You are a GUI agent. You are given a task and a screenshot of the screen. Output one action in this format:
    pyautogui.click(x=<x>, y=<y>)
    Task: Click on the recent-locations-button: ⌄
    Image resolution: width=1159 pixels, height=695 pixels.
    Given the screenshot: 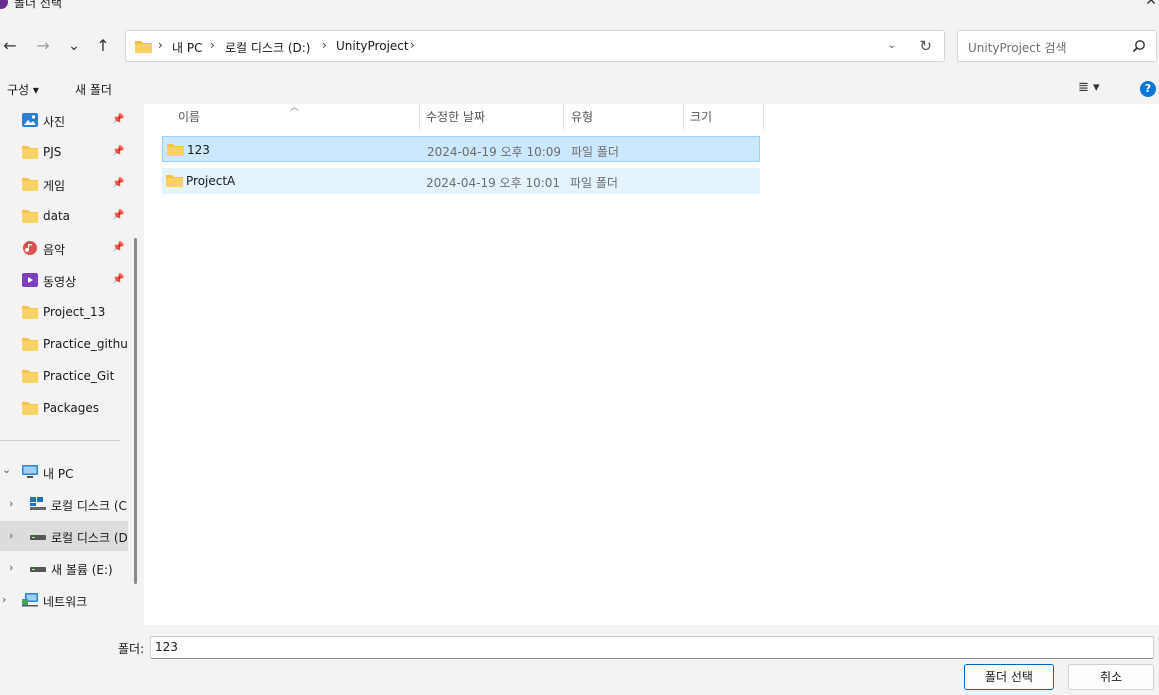 What is the action you would take?
    pyautogui.click(x=74, y=46)
    